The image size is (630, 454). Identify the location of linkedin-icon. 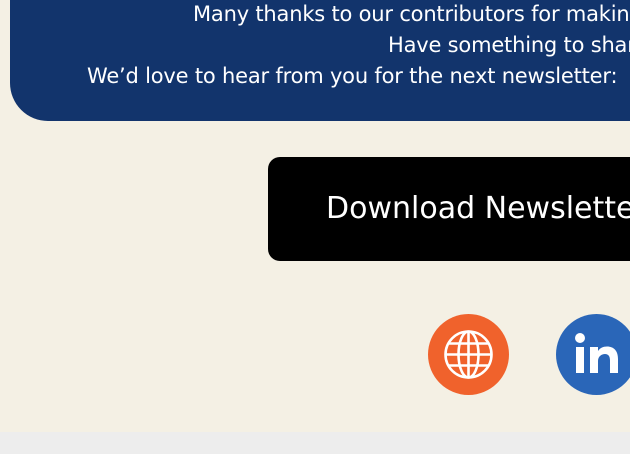
(596, 353).